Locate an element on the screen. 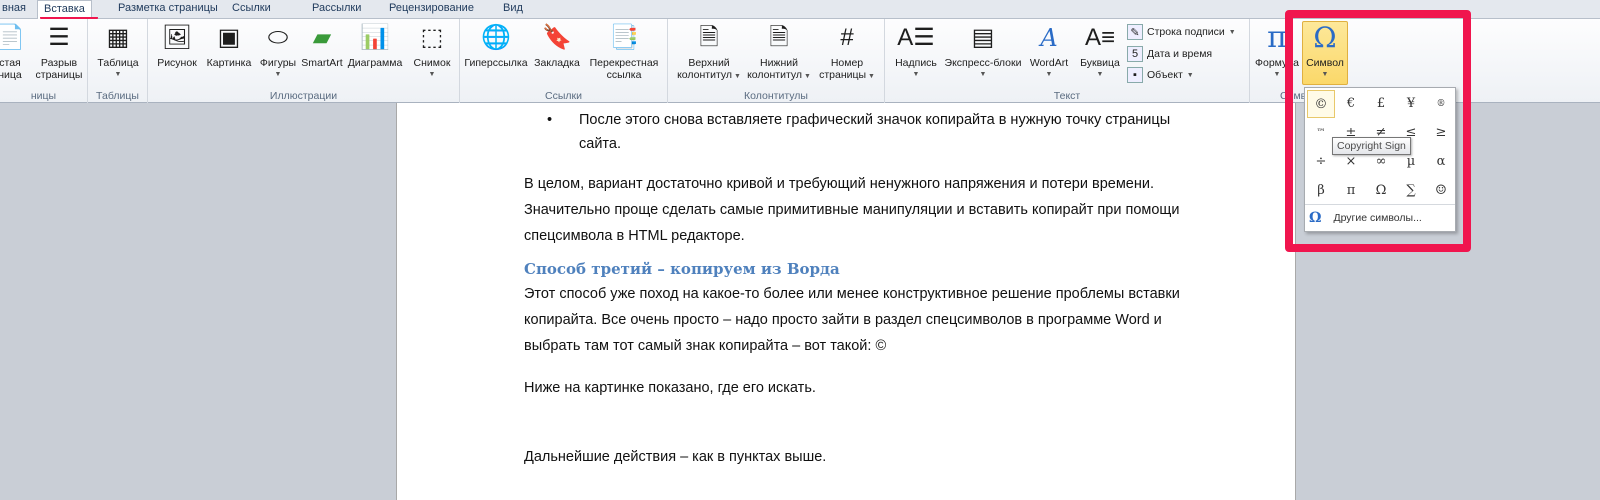  wordart-icon: A is located at coordinates (1049, 38).